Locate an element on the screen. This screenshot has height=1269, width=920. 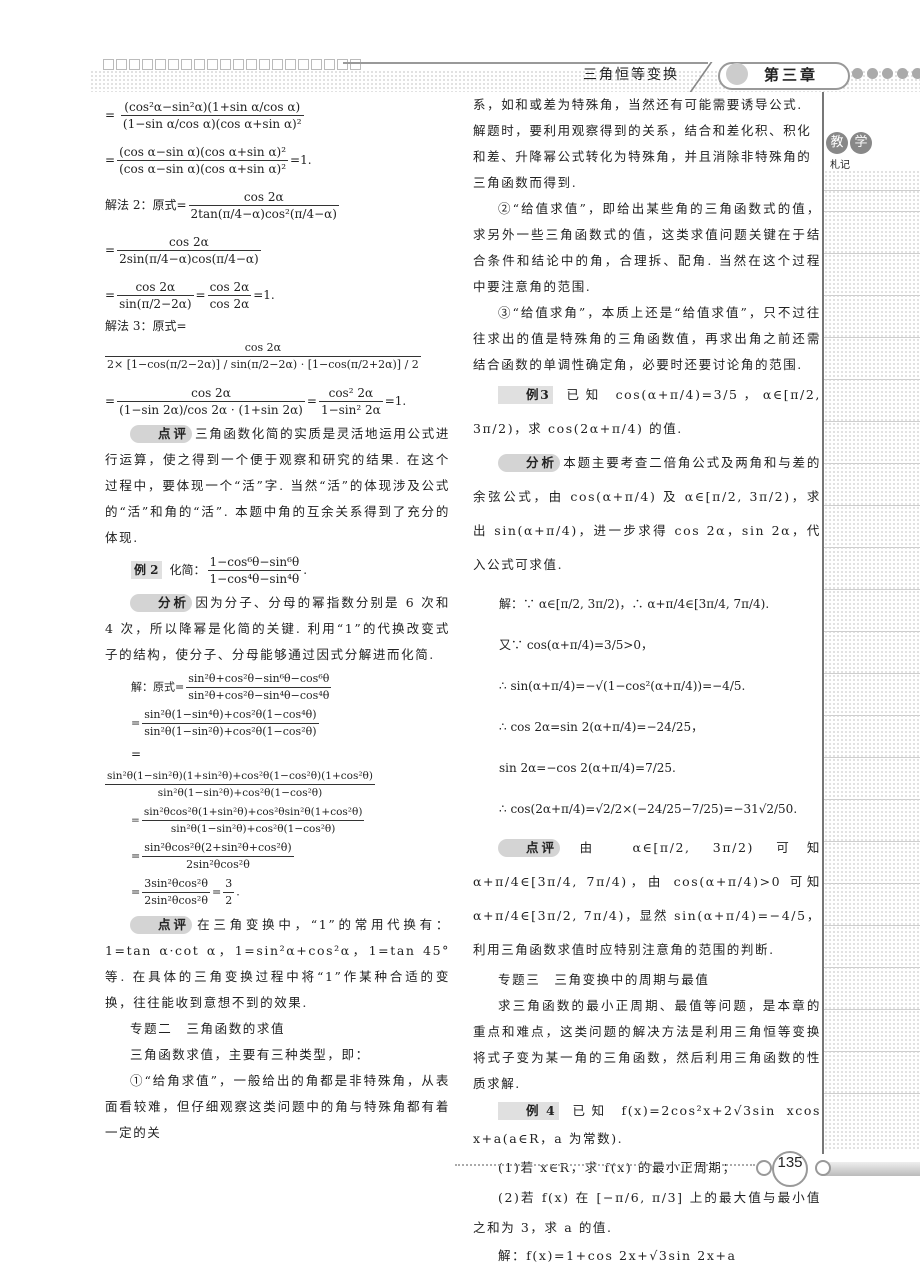
equation-line: = sin²θcos²θ(2+sin²θ+cos²θ) 2sin²θcos²θ is located at coordinates (212, 856).